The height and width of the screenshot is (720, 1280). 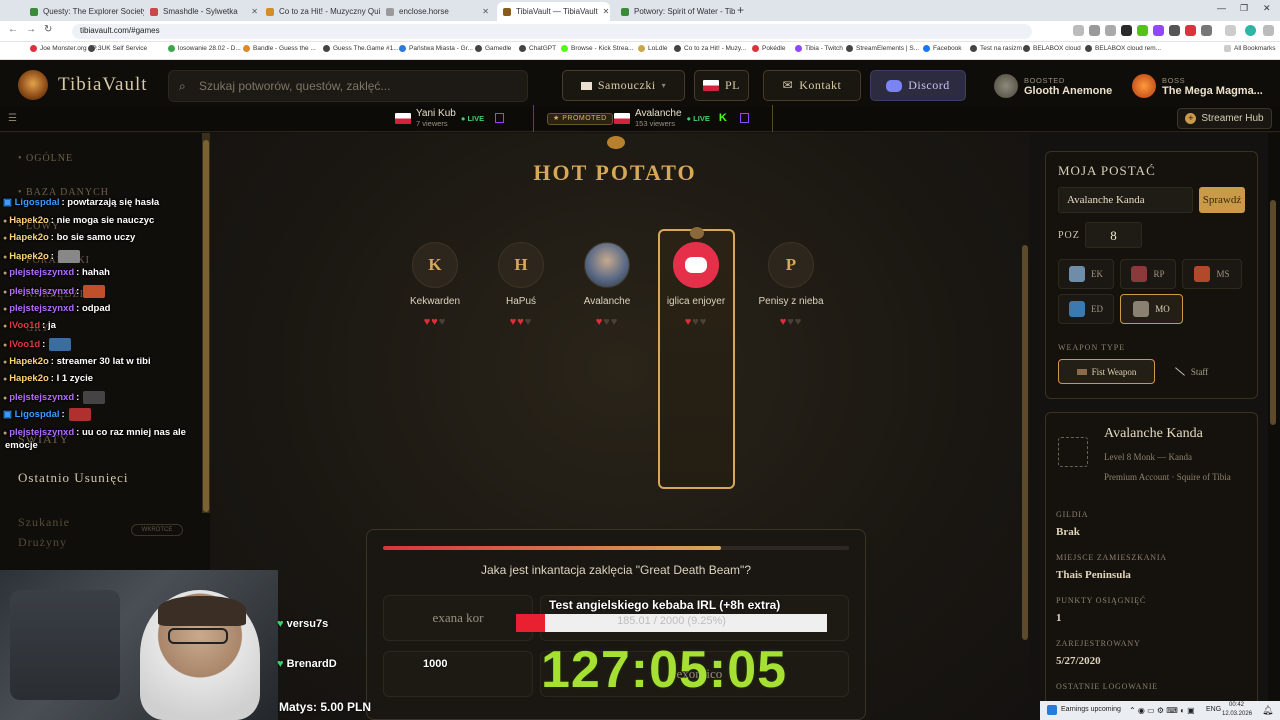 What do you see at coordinates (458, 618) in the screenshot?
I see `answer-option: exana kor` at bounding box center [458, 618].